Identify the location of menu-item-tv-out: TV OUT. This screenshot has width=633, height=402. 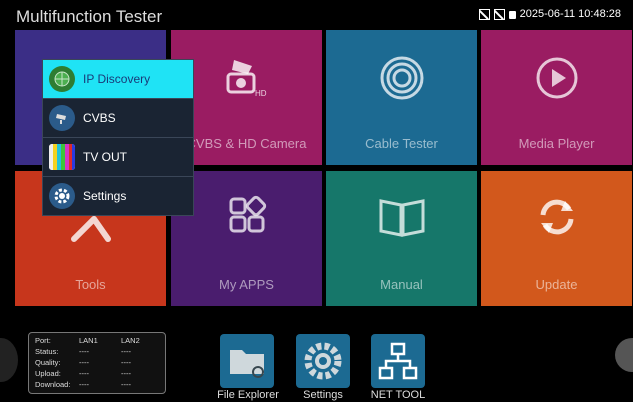
(118, 157).